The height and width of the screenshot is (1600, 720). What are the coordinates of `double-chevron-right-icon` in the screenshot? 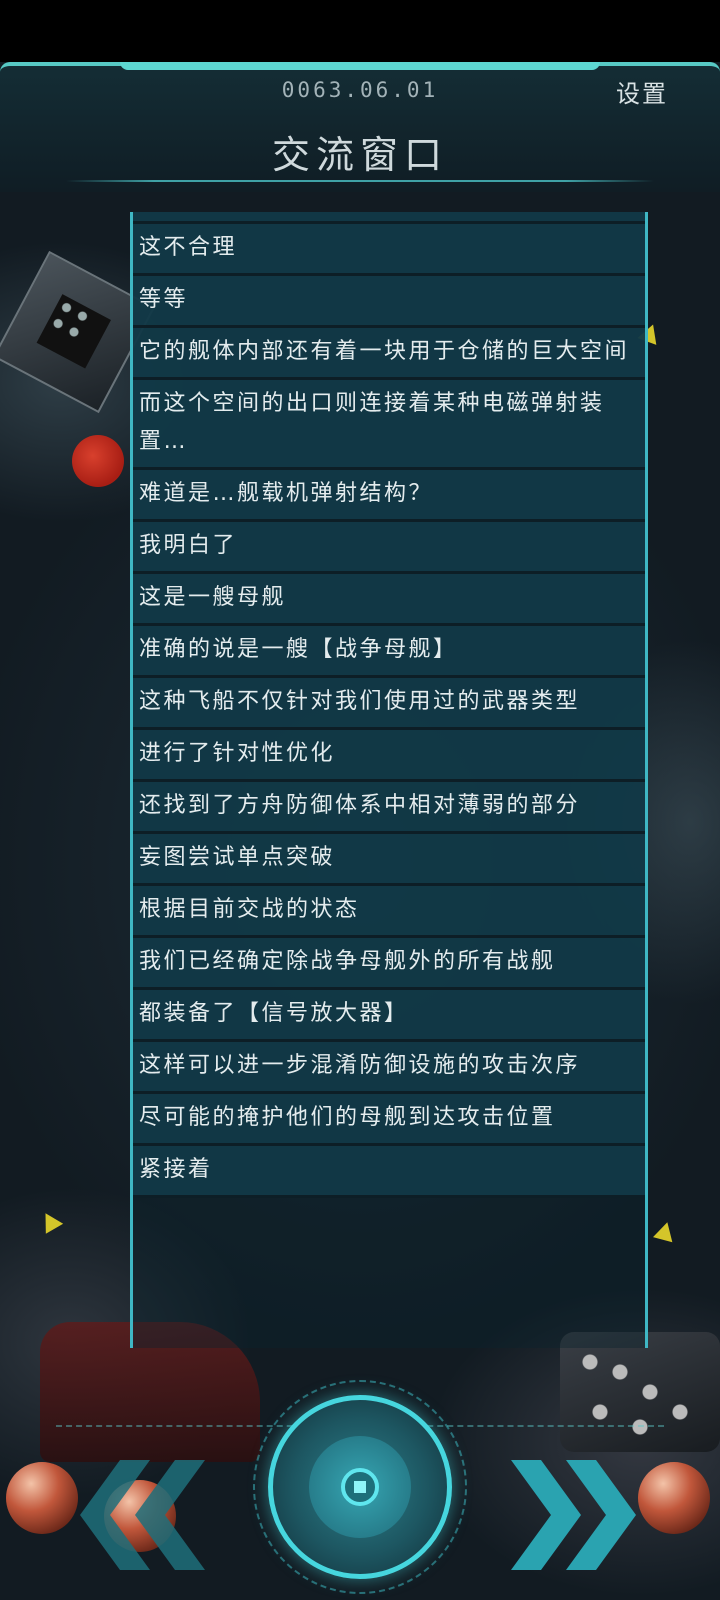 It's located at (573, 1515).